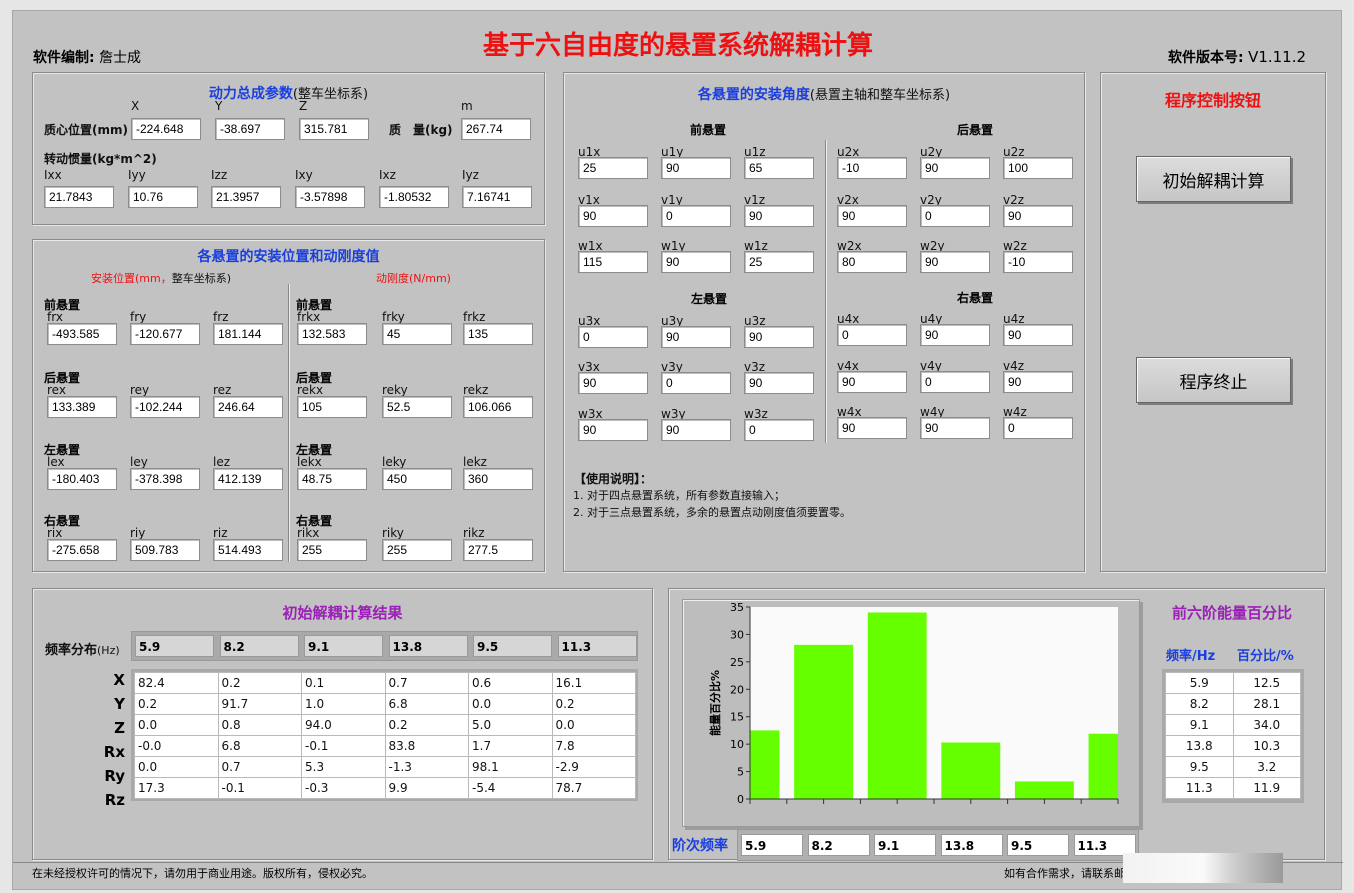  I want to click on position-2-2-label: lez, so click(222, 462).